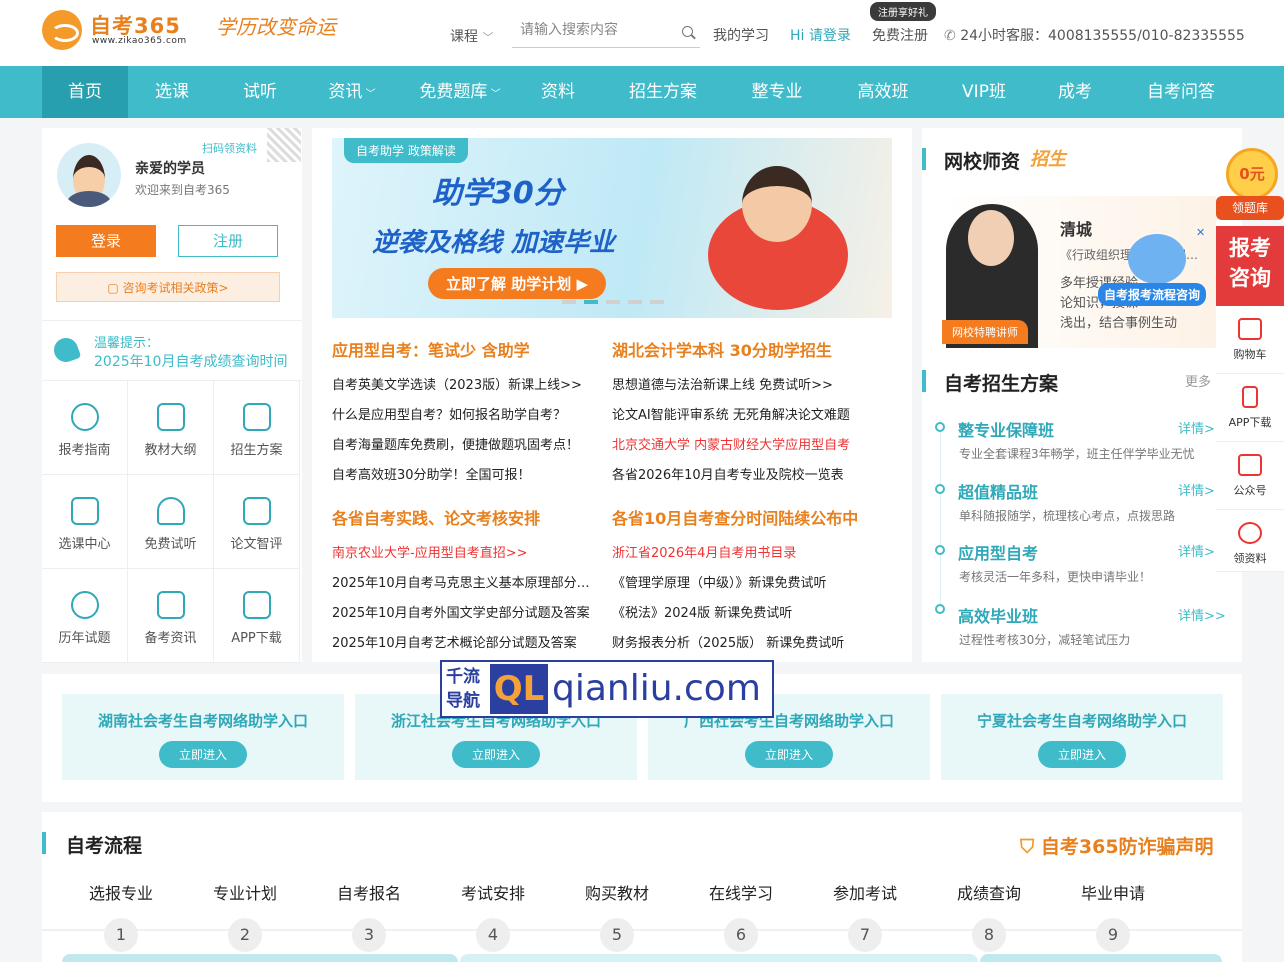 The height and width of the screenshot is (962, 1284). I want to click on news-link: 南京农业大学-应用型自考直招>>, so click(465, 551).